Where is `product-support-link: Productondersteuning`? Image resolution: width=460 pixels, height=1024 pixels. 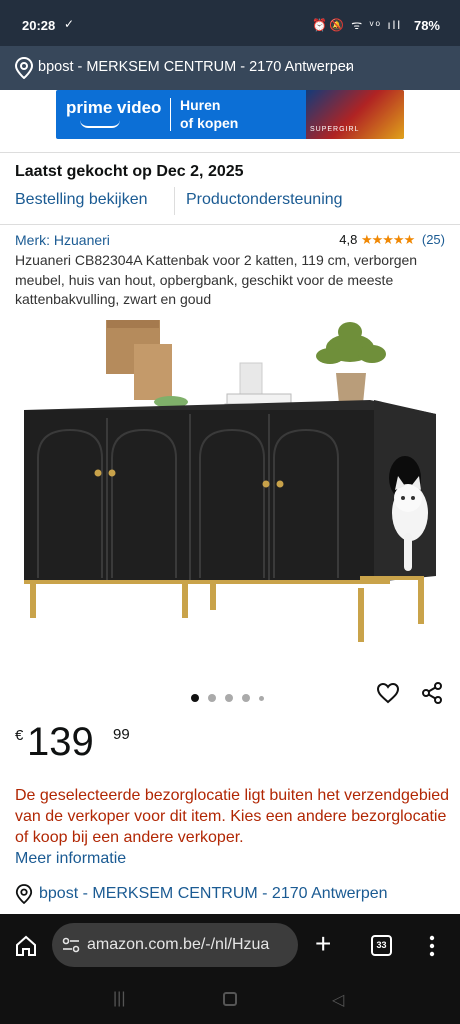
product-support-link: Productondersteuning is located at coordinates (264, 200).